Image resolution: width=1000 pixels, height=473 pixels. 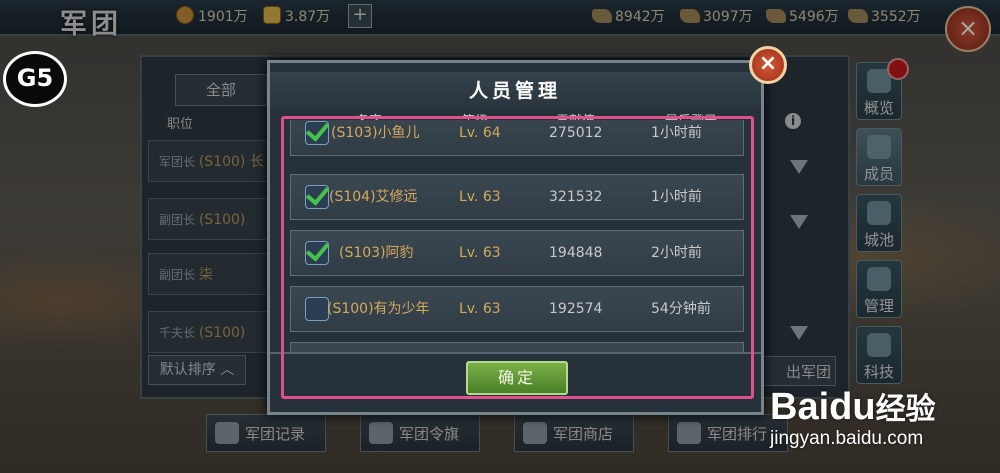 What do you see at coordinates (853, 407) in the screenshot?
I see `baidu-watermark: Baidu经验` at bounding box center [853, 407].